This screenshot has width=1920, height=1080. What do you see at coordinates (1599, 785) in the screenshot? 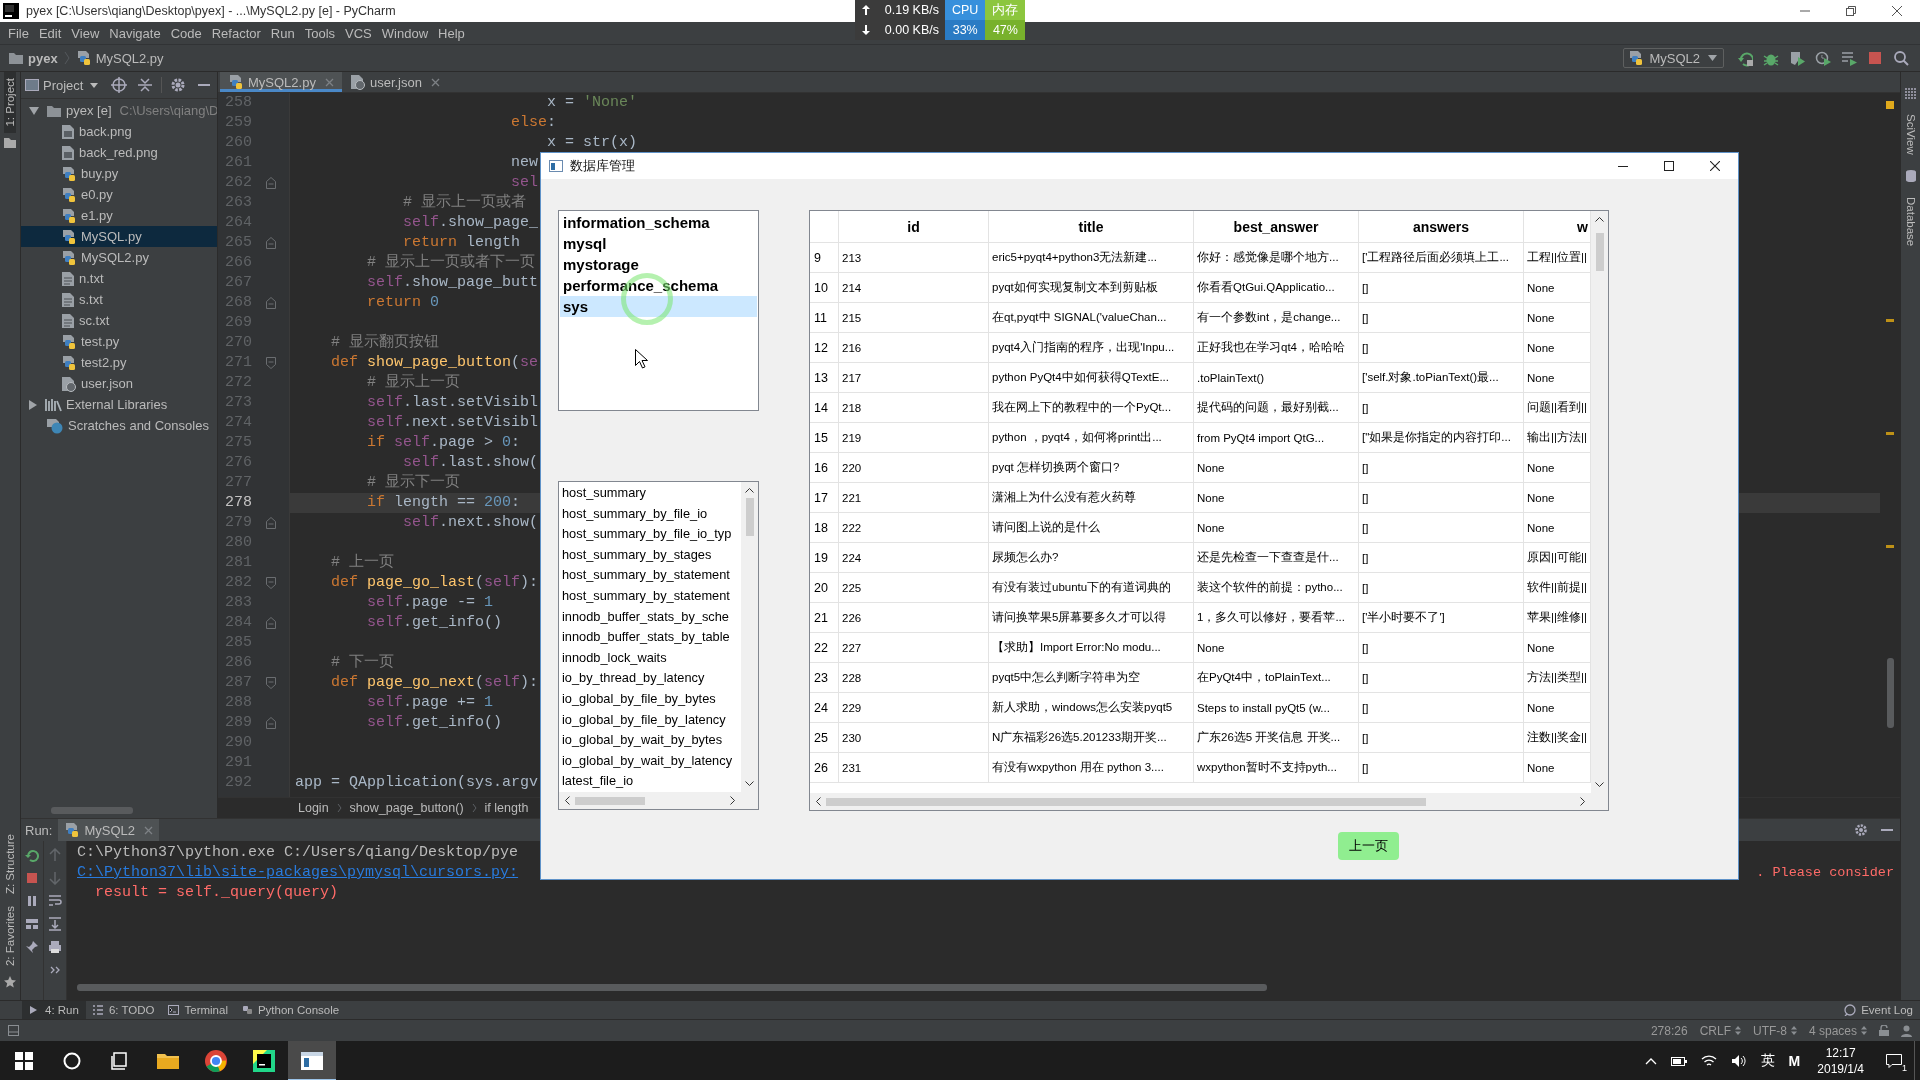
I see `scroll-down-icon` at bounding box center [1599, 785].